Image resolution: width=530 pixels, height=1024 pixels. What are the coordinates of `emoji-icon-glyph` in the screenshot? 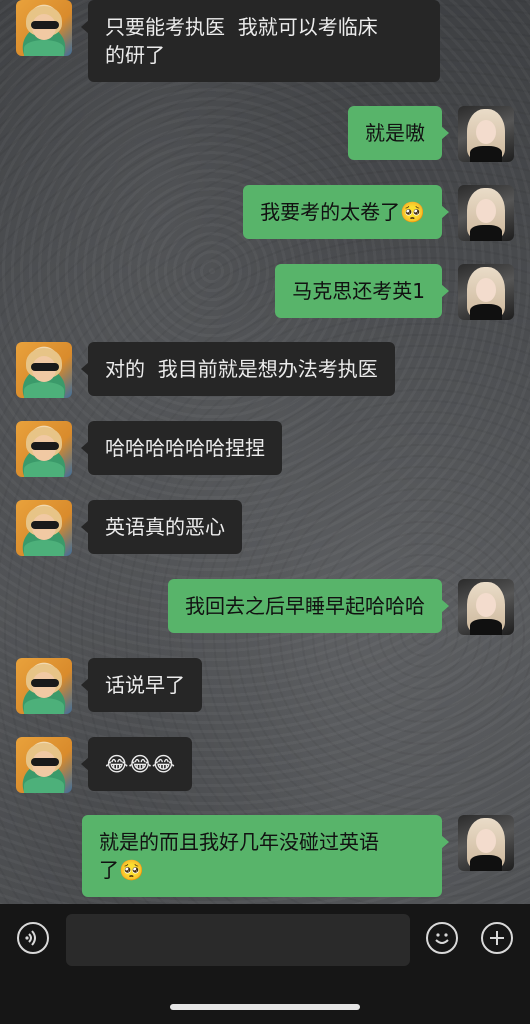 It's located at (442, 938).